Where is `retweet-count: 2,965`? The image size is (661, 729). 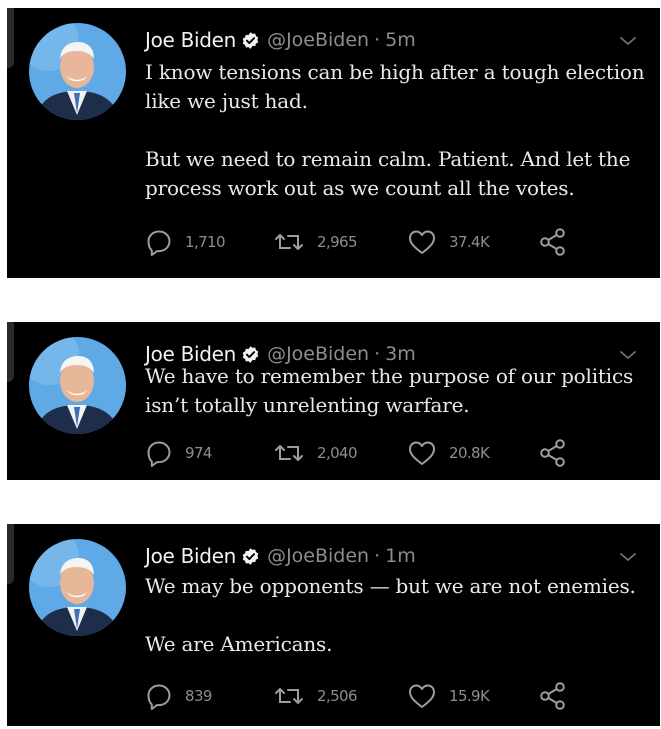 retweet-count: 2,965 is located at coordinates (337, 242).